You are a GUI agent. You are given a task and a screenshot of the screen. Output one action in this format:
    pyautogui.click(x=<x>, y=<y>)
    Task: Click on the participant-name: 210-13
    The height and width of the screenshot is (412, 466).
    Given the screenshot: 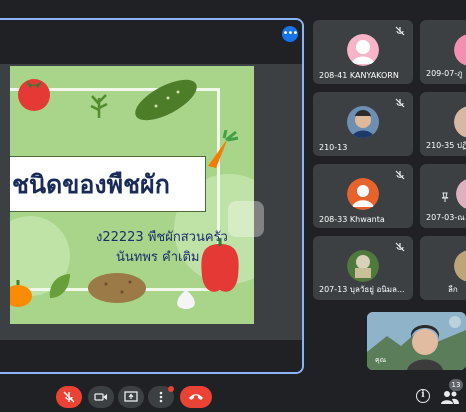 What is the action you would take?
    pyautogui.click(x=333, y=147)
    